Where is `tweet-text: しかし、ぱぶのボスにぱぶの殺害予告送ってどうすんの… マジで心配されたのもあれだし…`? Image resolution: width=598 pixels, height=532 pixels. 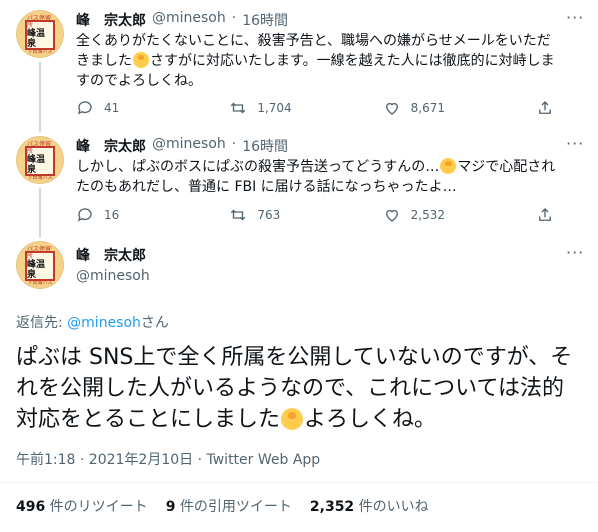 tweet-text: しかし、ぱぶのボスにぱぶの殺害予告送ってどうすんの… マジで心配されたのもあれだし… is located at coordinates (316, 176).